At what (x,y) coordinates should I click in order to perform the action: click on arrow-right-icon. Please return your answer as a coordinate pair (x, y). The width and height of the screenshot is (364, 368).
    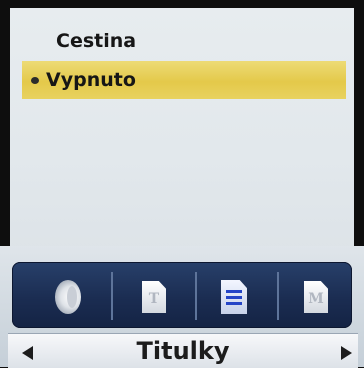
    Looking at the image, I should click on (346, 353).